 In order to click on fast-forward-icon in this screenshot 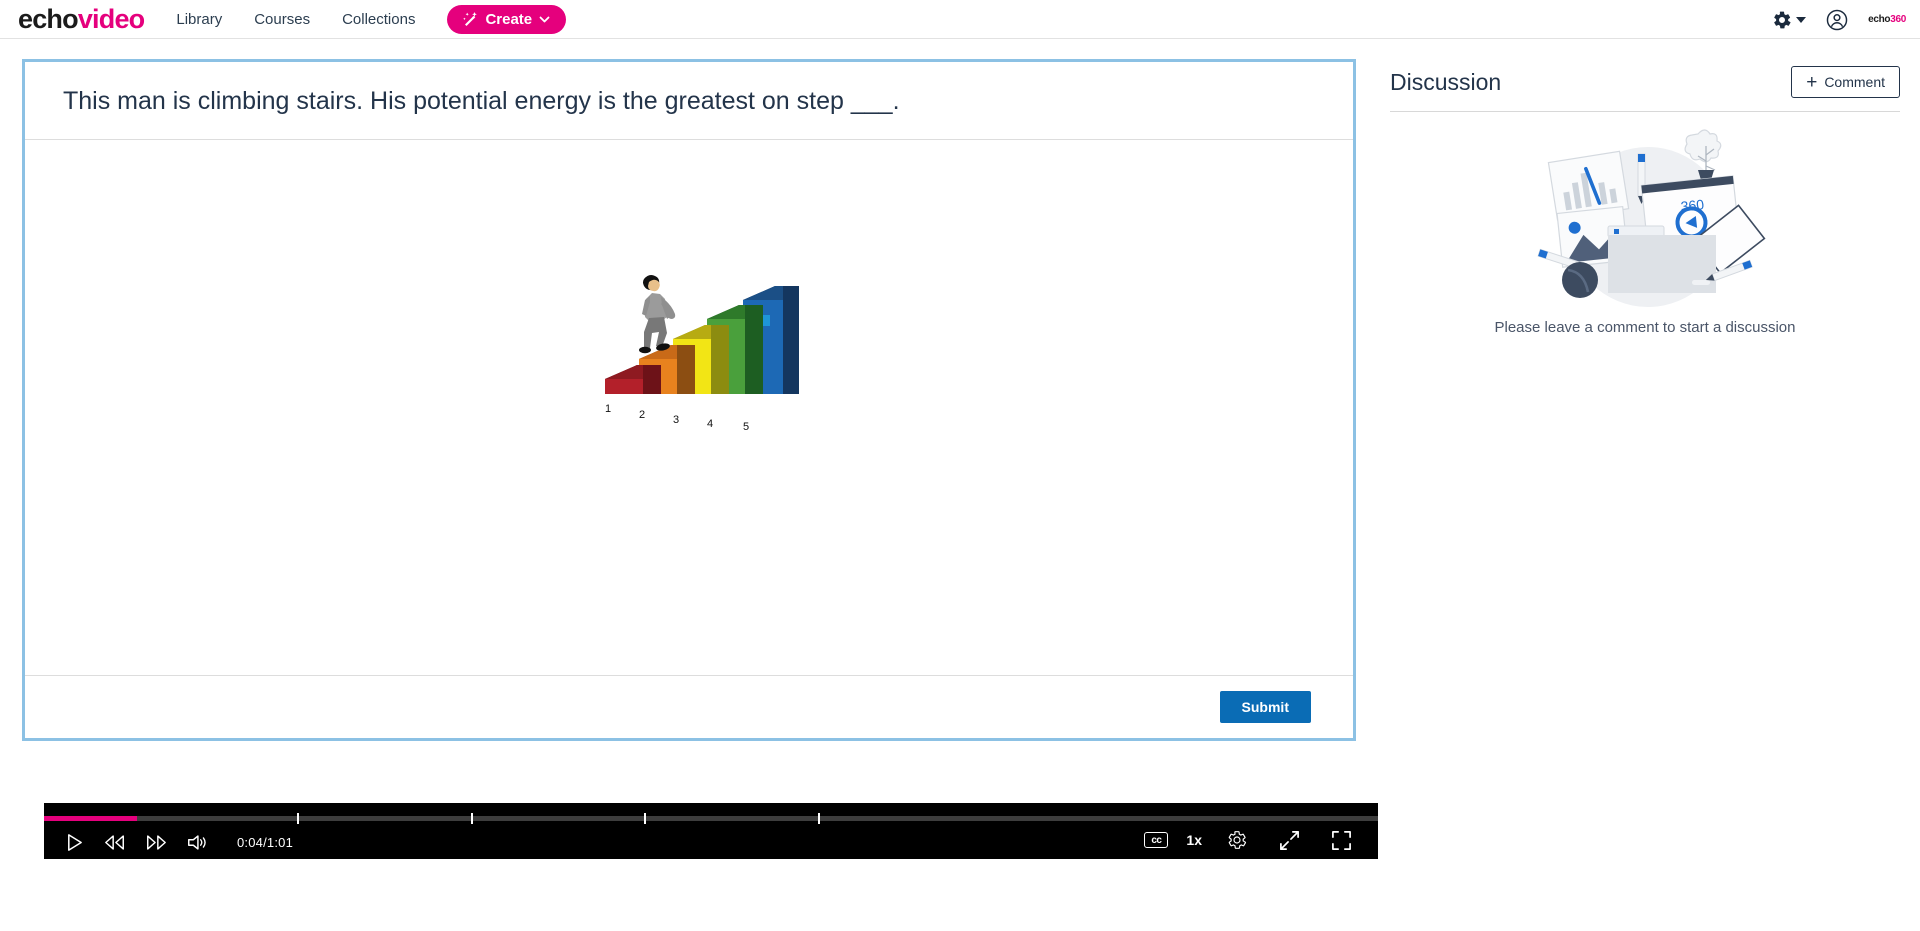, I will do `click(156, 842)`.